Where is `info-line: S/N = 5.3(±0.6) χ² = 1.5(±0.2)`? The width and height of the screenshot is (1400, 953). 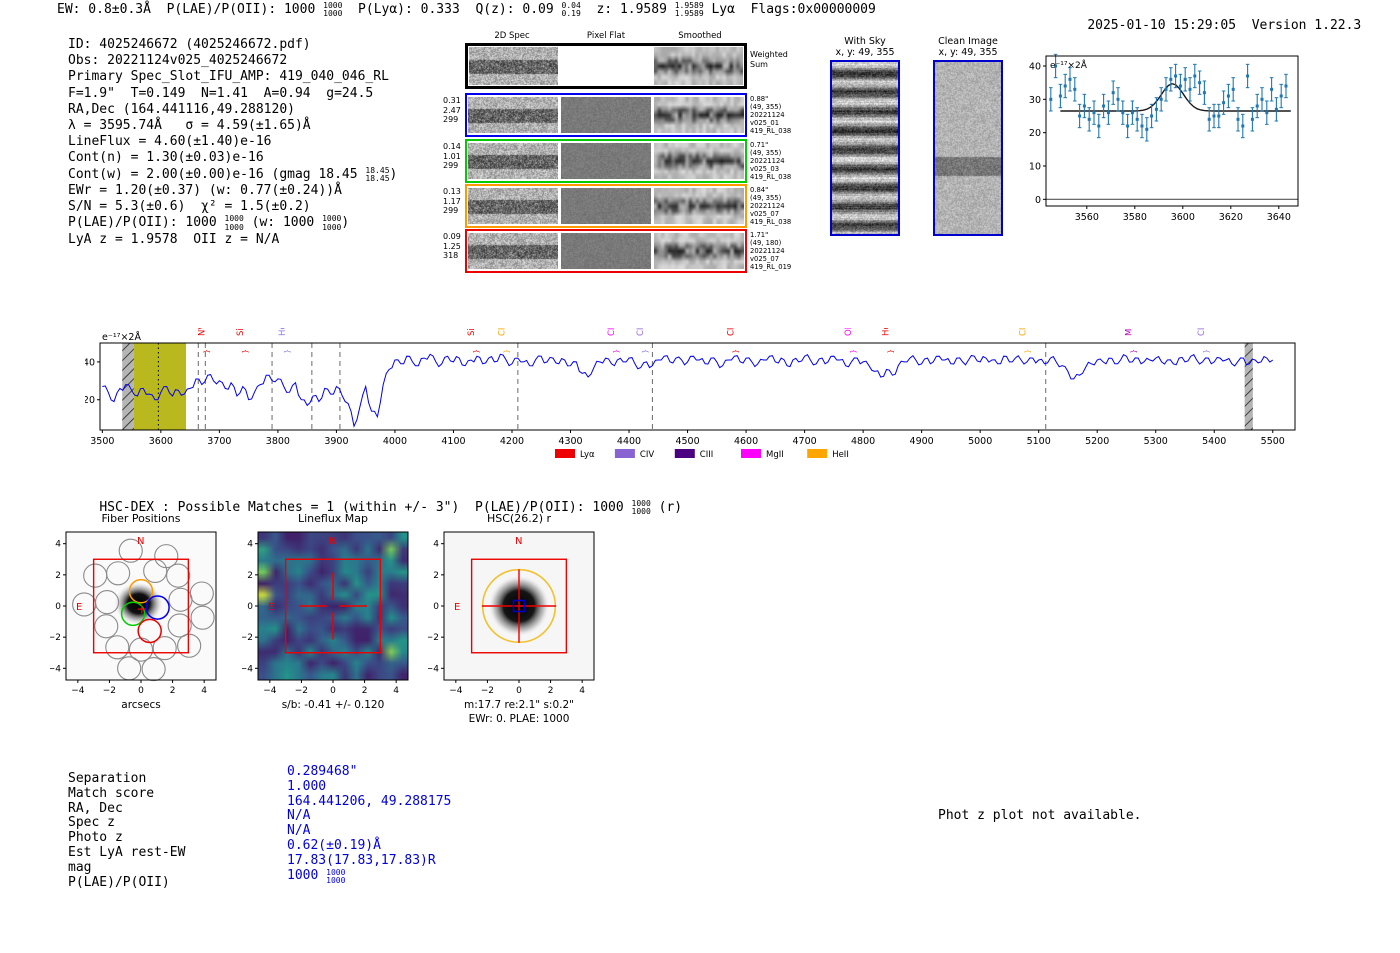
info-line: S/N = 5.3(±0.6) χ² = 1.5(±0.2) is located at coordinates (232, 207).